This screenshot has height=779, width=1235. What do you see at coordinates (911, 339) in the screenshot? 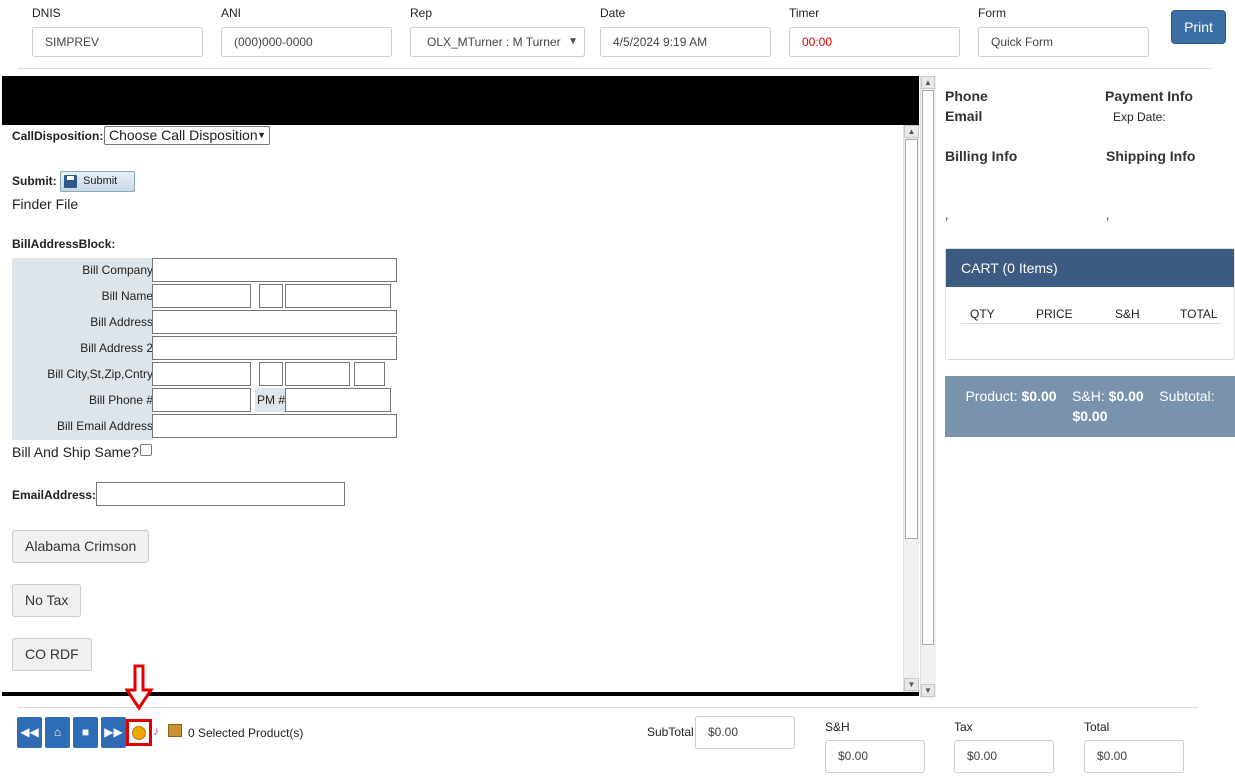
I see `inner-scroll-thumb` at bounding box center [911, 339].